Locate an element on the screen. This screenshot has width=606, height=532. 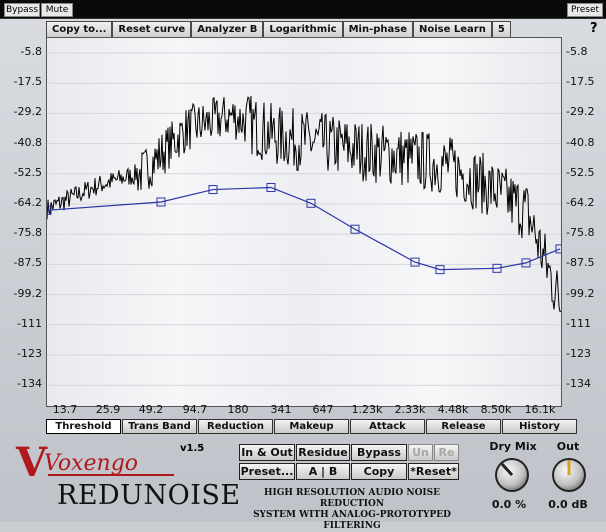
voxengo-logo: V Voxengo is located at coordinates (99, 462).